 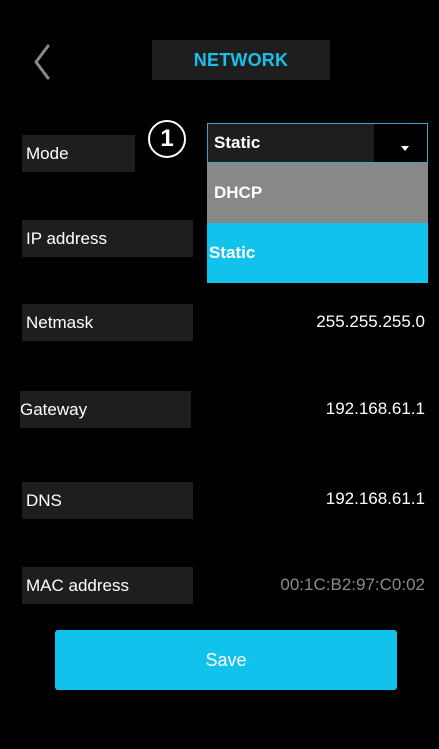 I want to click on gateway-label: Gateway, so click(x=105, y=409).